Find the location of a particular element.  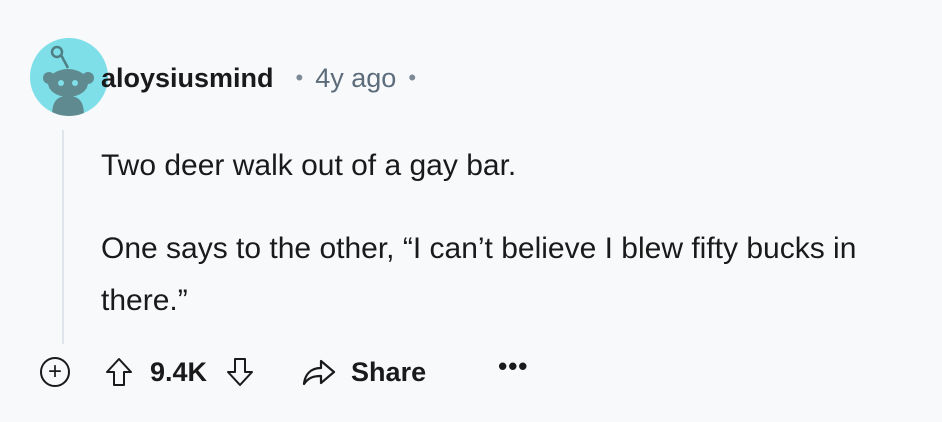

vote-score: 9.4K is located at coordinates (179, 371).